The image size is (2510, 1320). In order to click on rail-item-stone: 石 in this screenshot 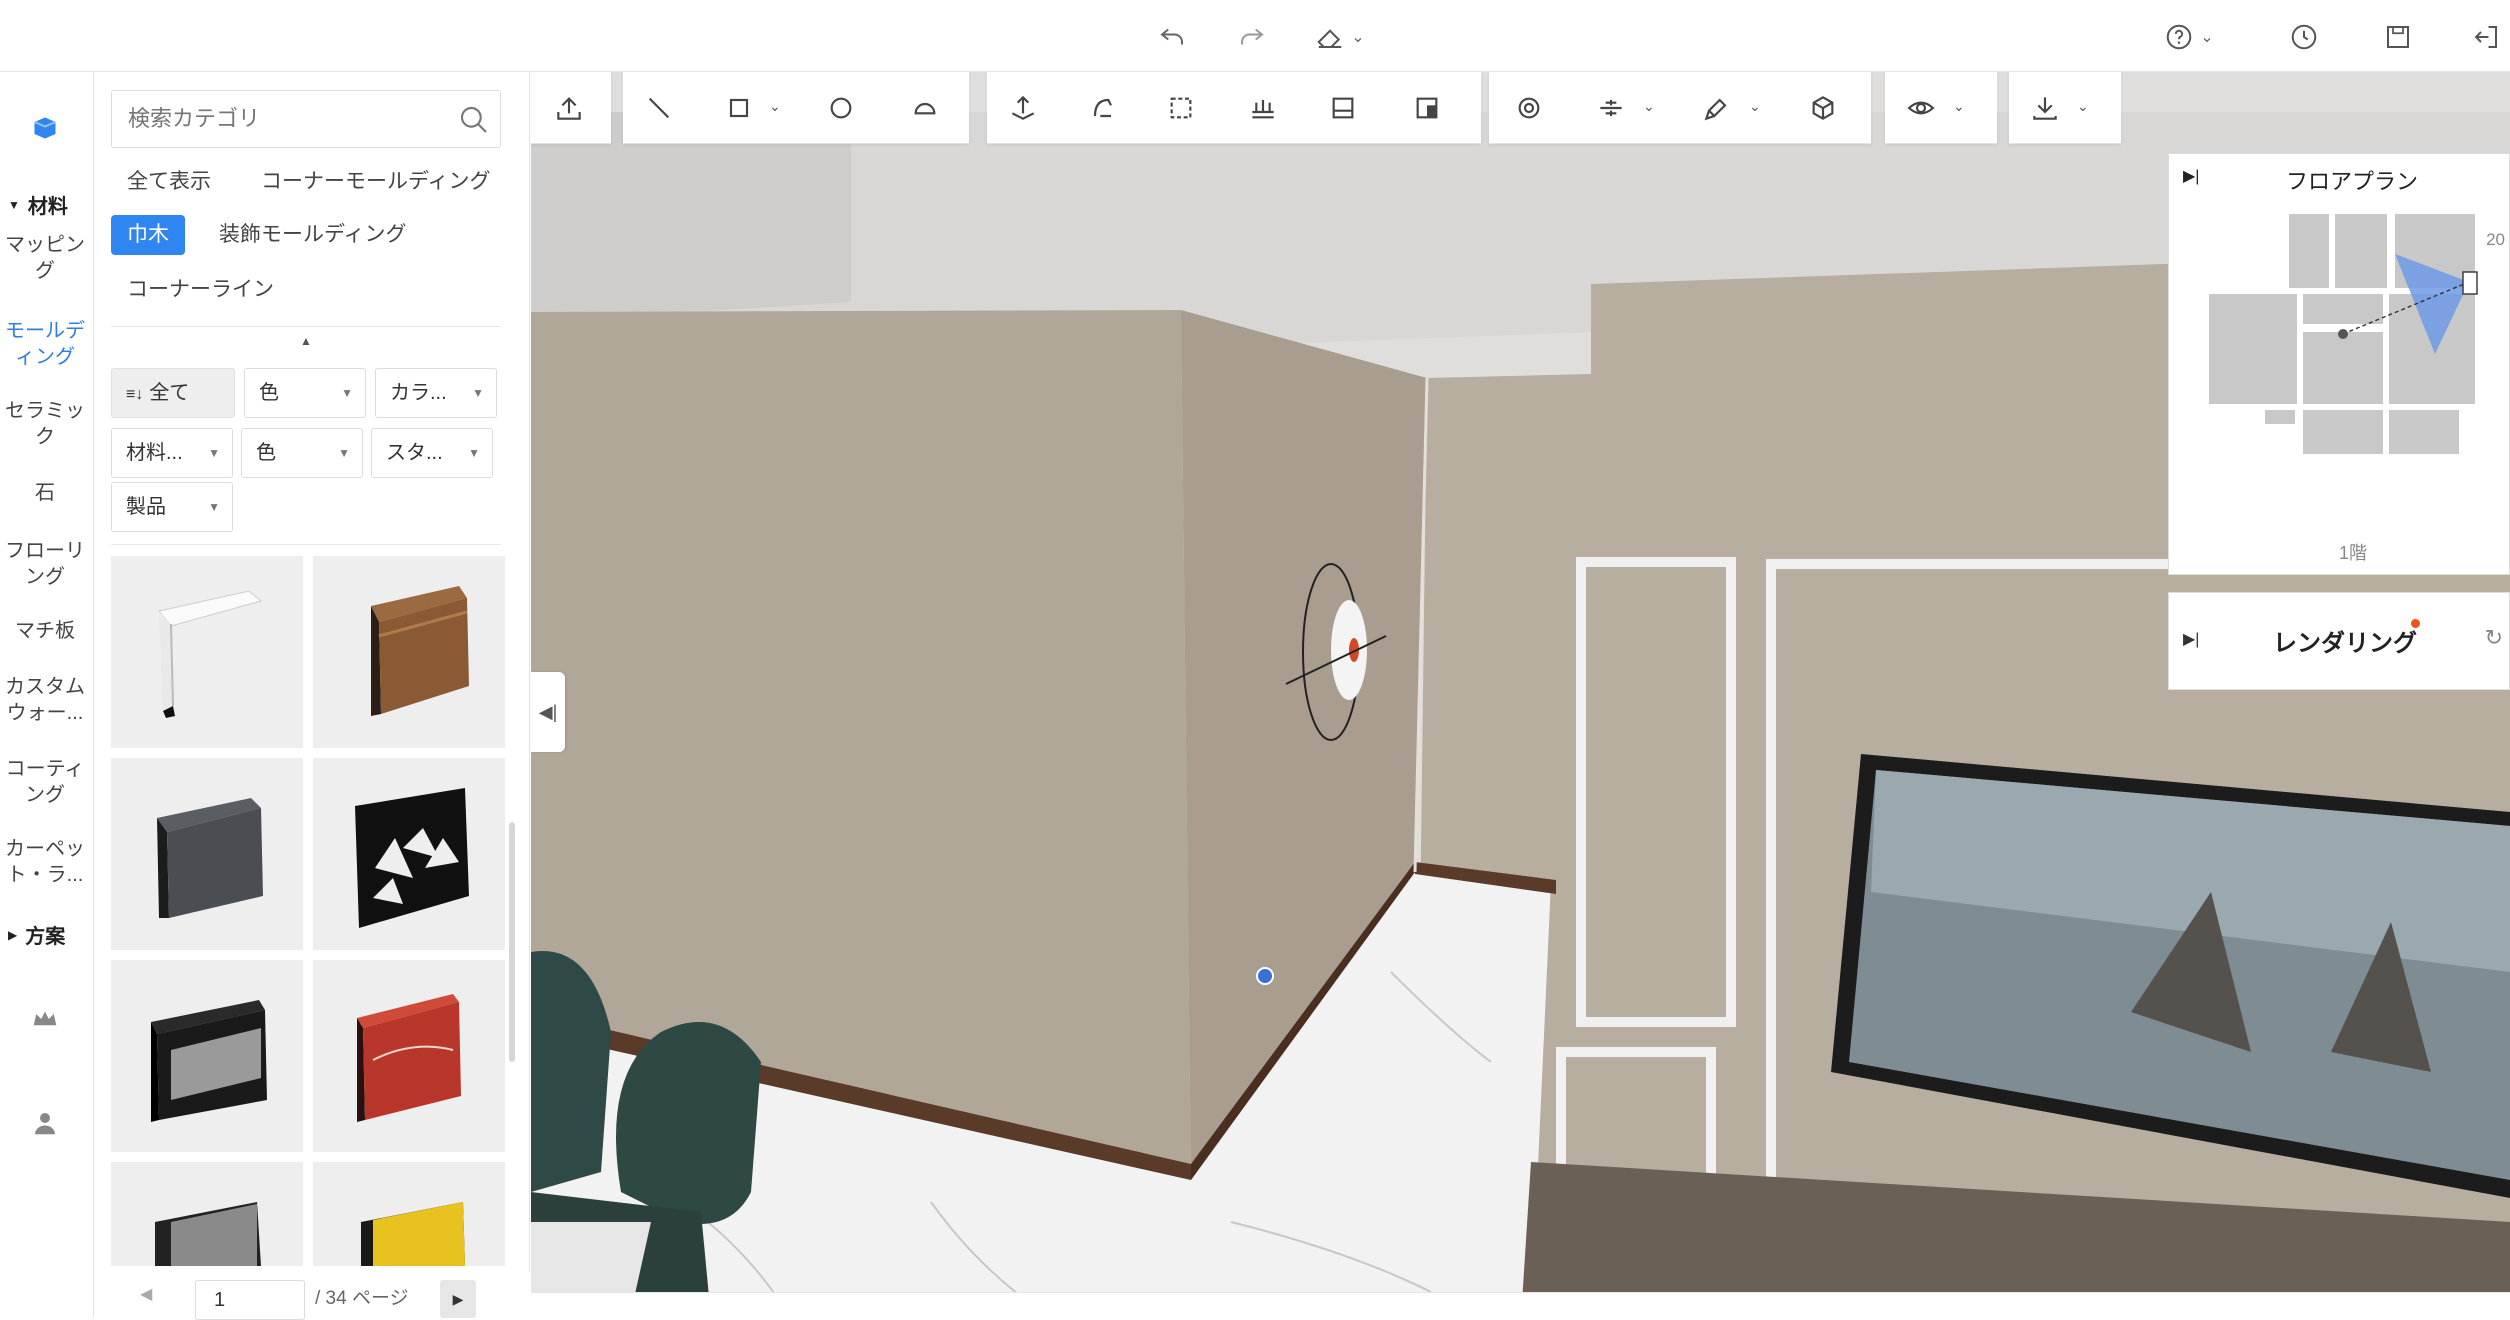, I will do `click(45, 493)`.